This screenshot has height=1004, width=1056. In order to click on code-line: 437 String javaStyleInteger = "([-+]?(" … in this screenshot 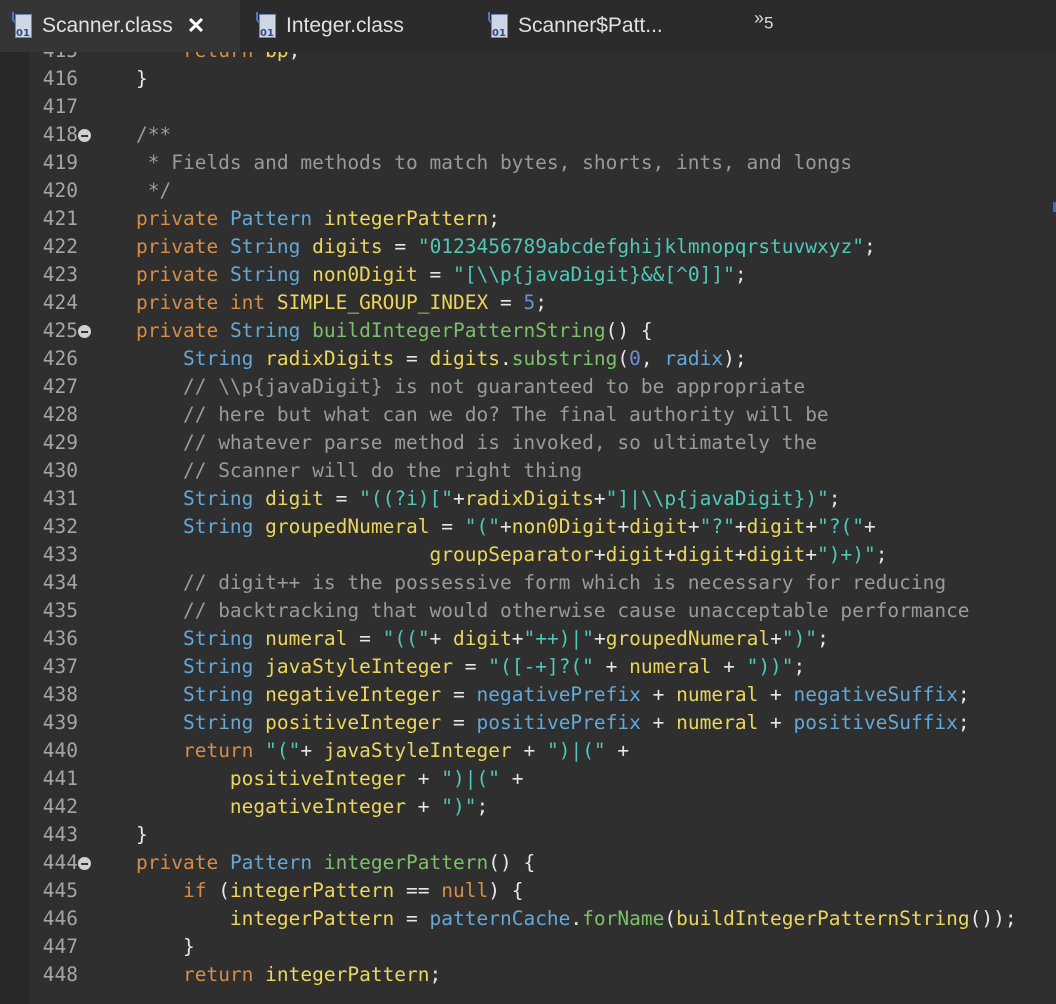, I will do `click(543, 667)`.